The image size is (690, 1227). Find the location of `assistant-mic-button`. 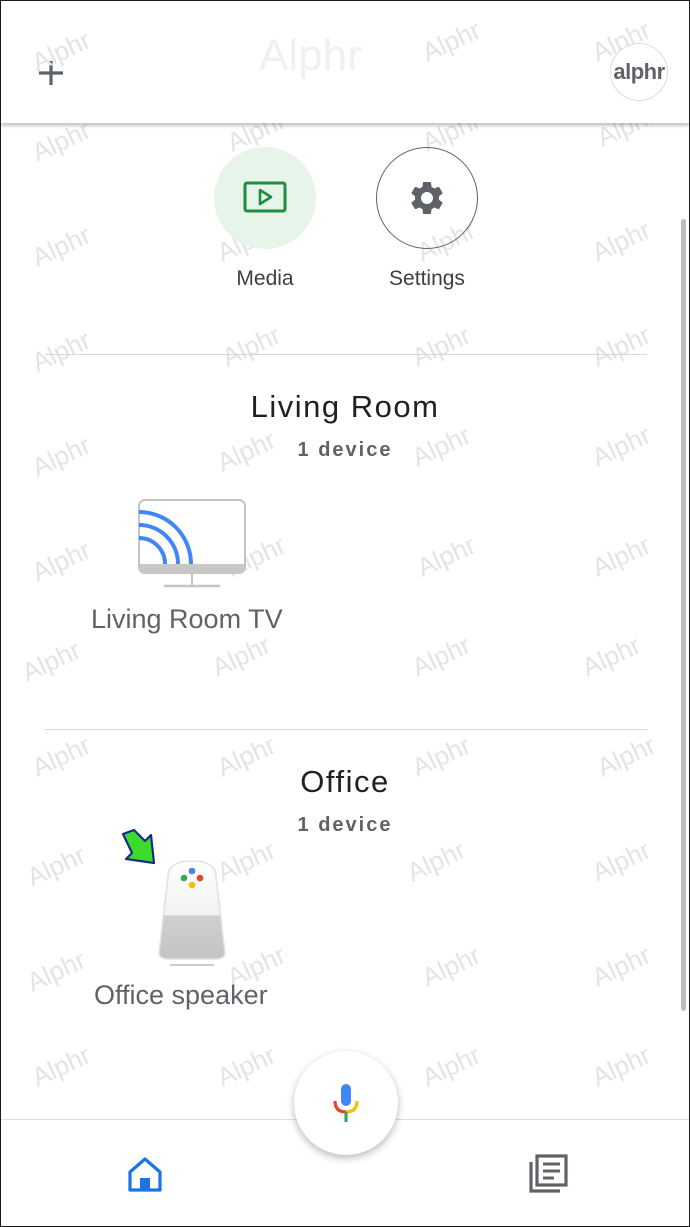

assistant-mic-button is located at coordinates (346, 1103).